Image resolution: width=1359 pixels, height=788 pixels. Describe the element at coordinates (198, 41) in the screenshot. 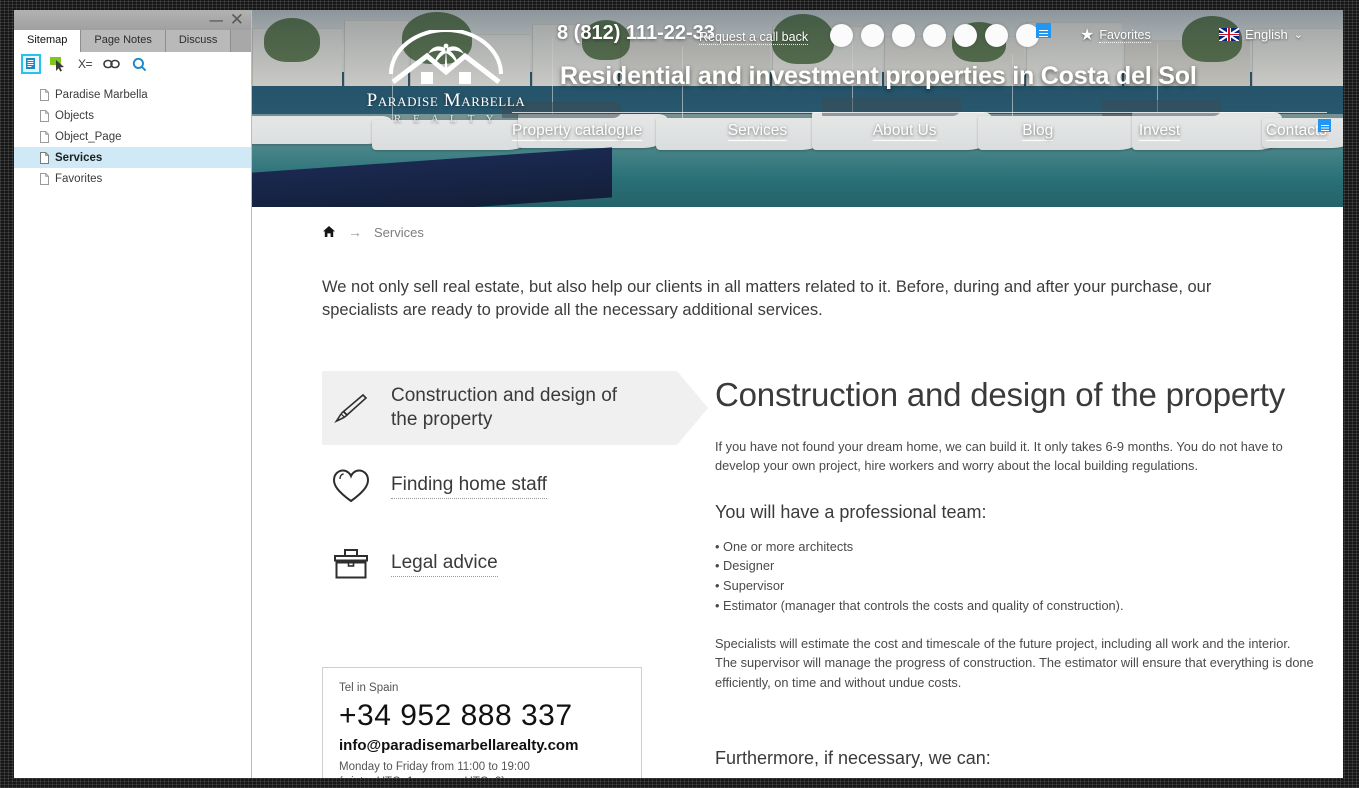

I see `tab-discuss: Discuss` at that location.